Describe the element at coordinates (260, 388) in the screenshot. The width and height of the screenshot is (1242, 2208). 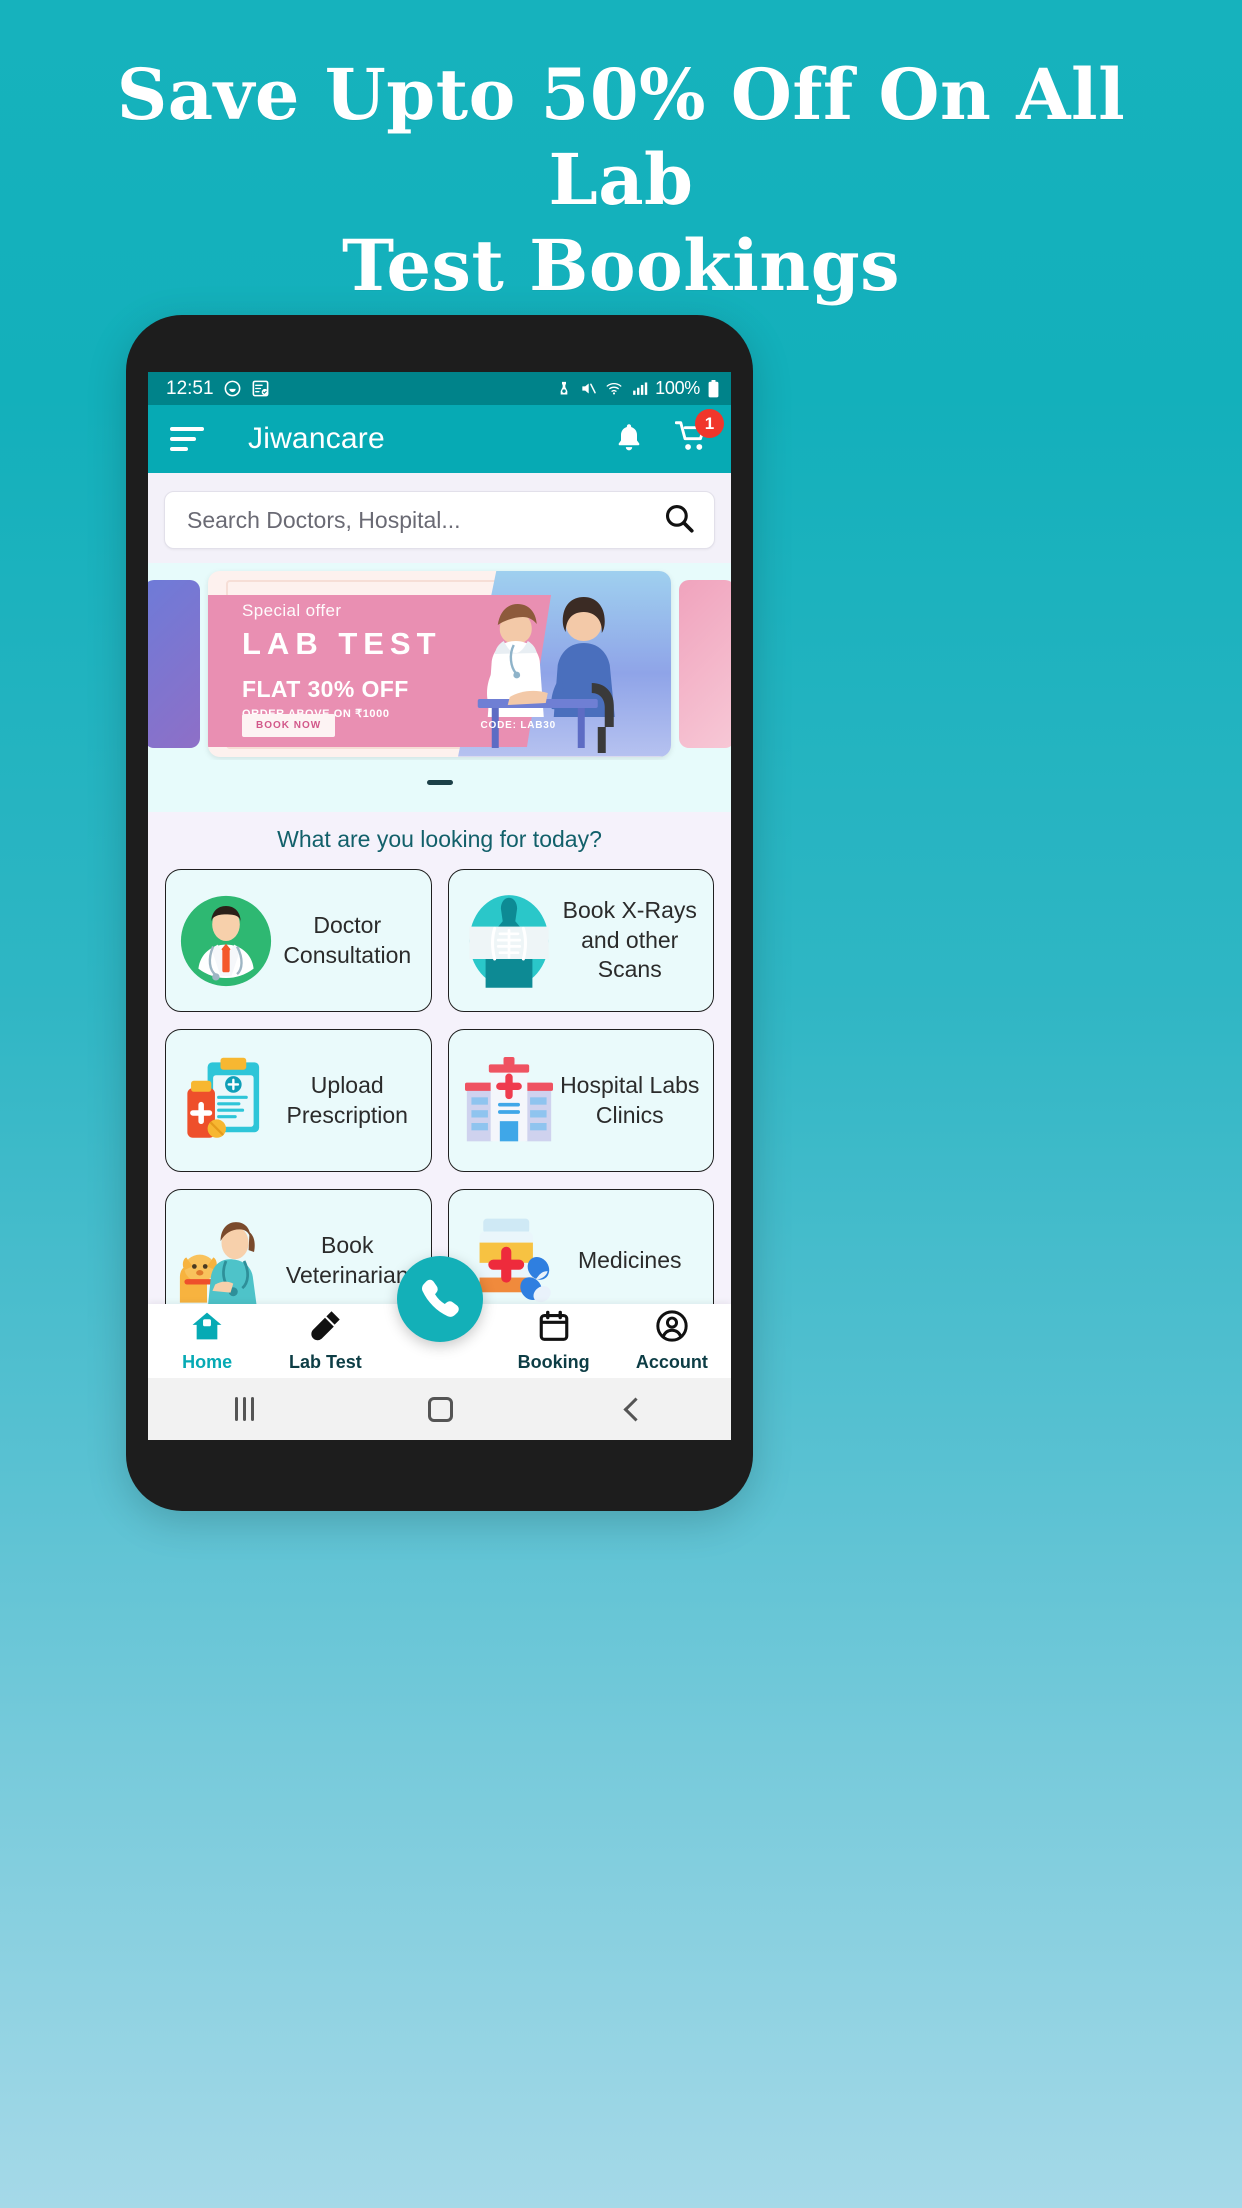
I see `tasks-icon` at that location.